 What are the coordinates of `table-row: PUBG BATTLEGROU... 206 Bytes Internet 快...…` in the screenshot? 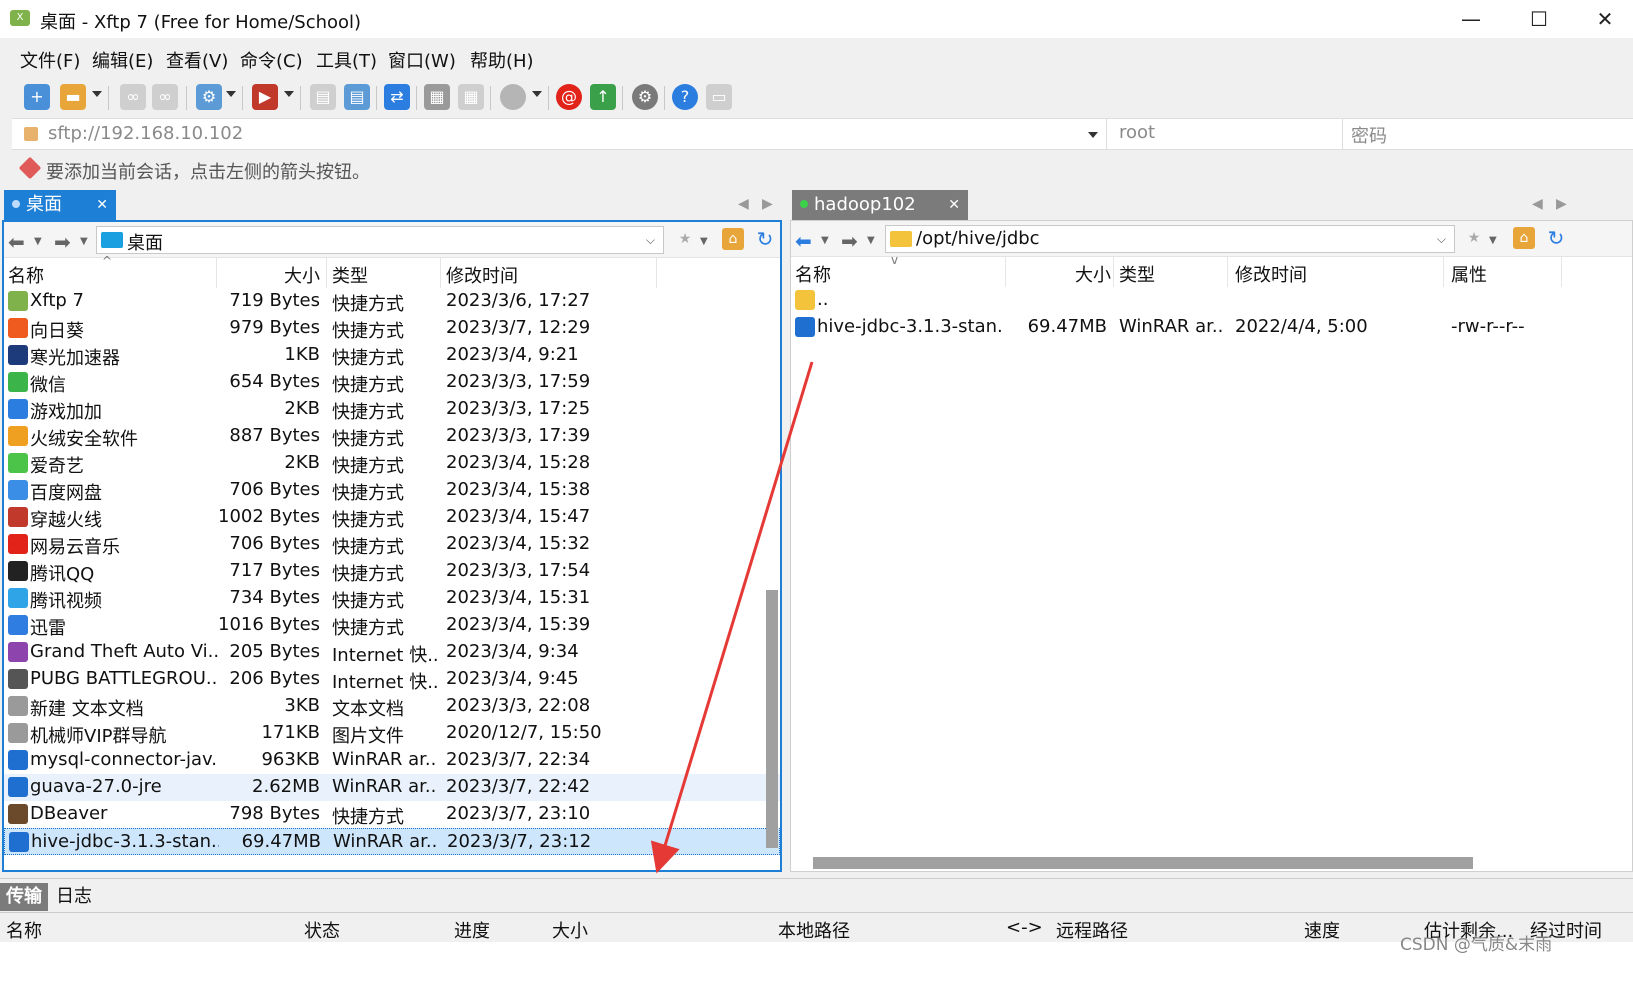 It's located at (392, 679).